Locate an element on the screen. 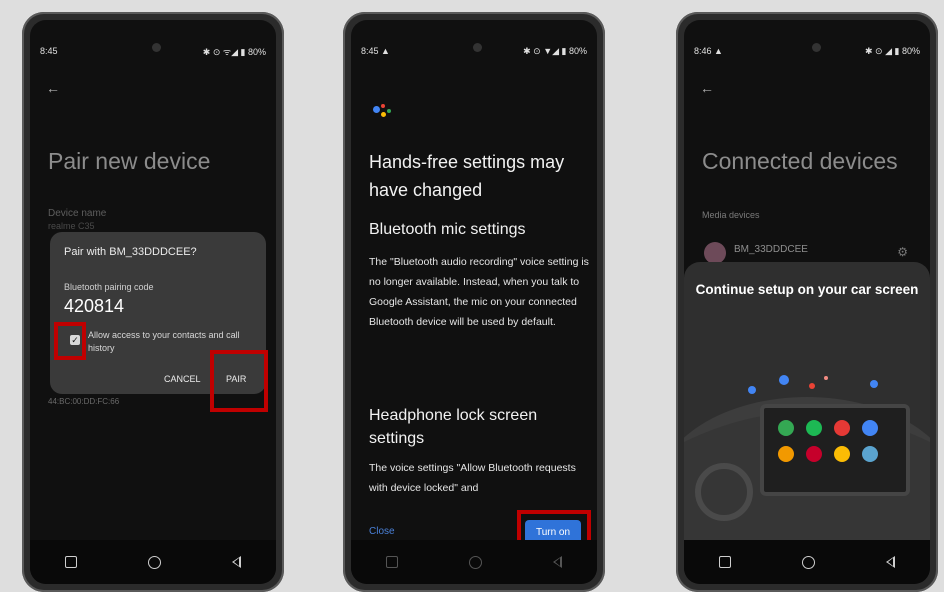 This screenshot has height=592, width=944. close-button: Close is located at coordinates (382, 531).